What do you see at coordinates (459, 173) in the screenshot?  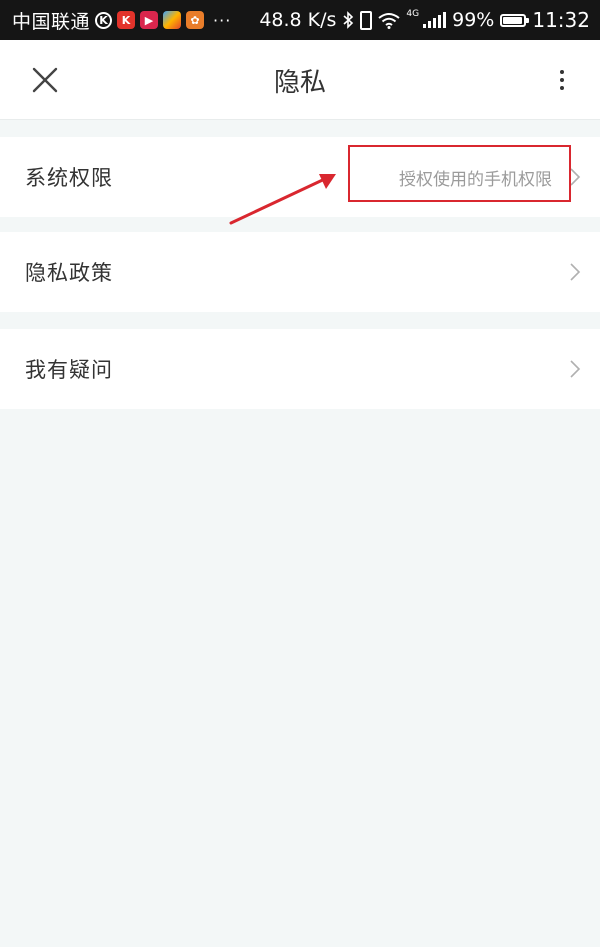 I see `annotation-highlight-box` at bounding box center [459, 173].